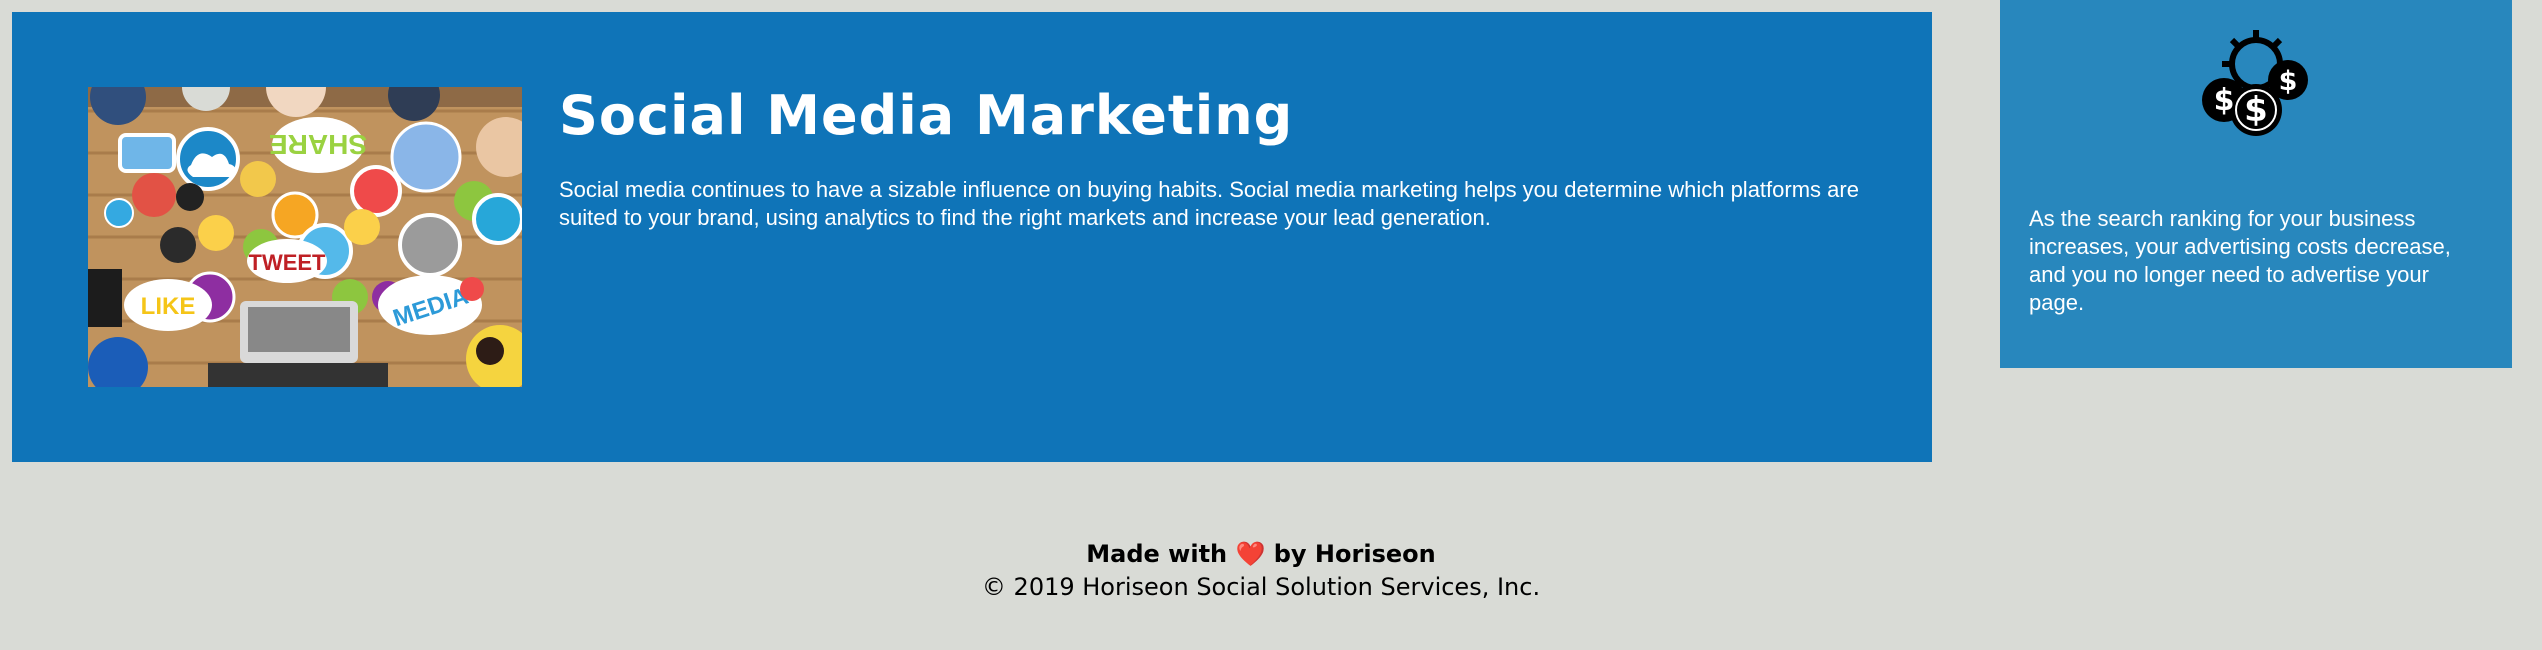 The width and height of the screenshot is (2542, 650). I want to click on money-gear-icon: $ $ $, so click(2255, 83).